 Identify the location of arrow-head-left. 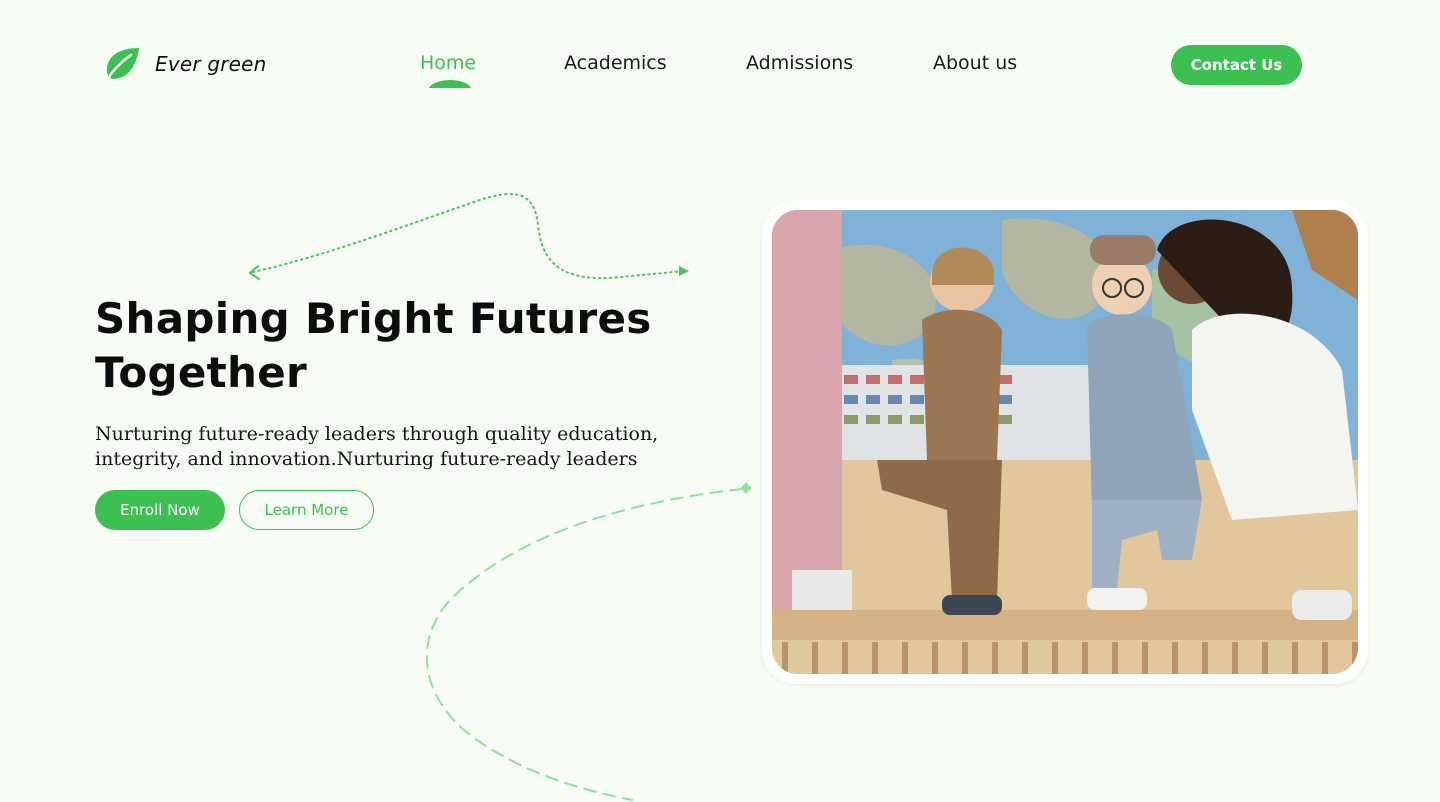
(254, 272).